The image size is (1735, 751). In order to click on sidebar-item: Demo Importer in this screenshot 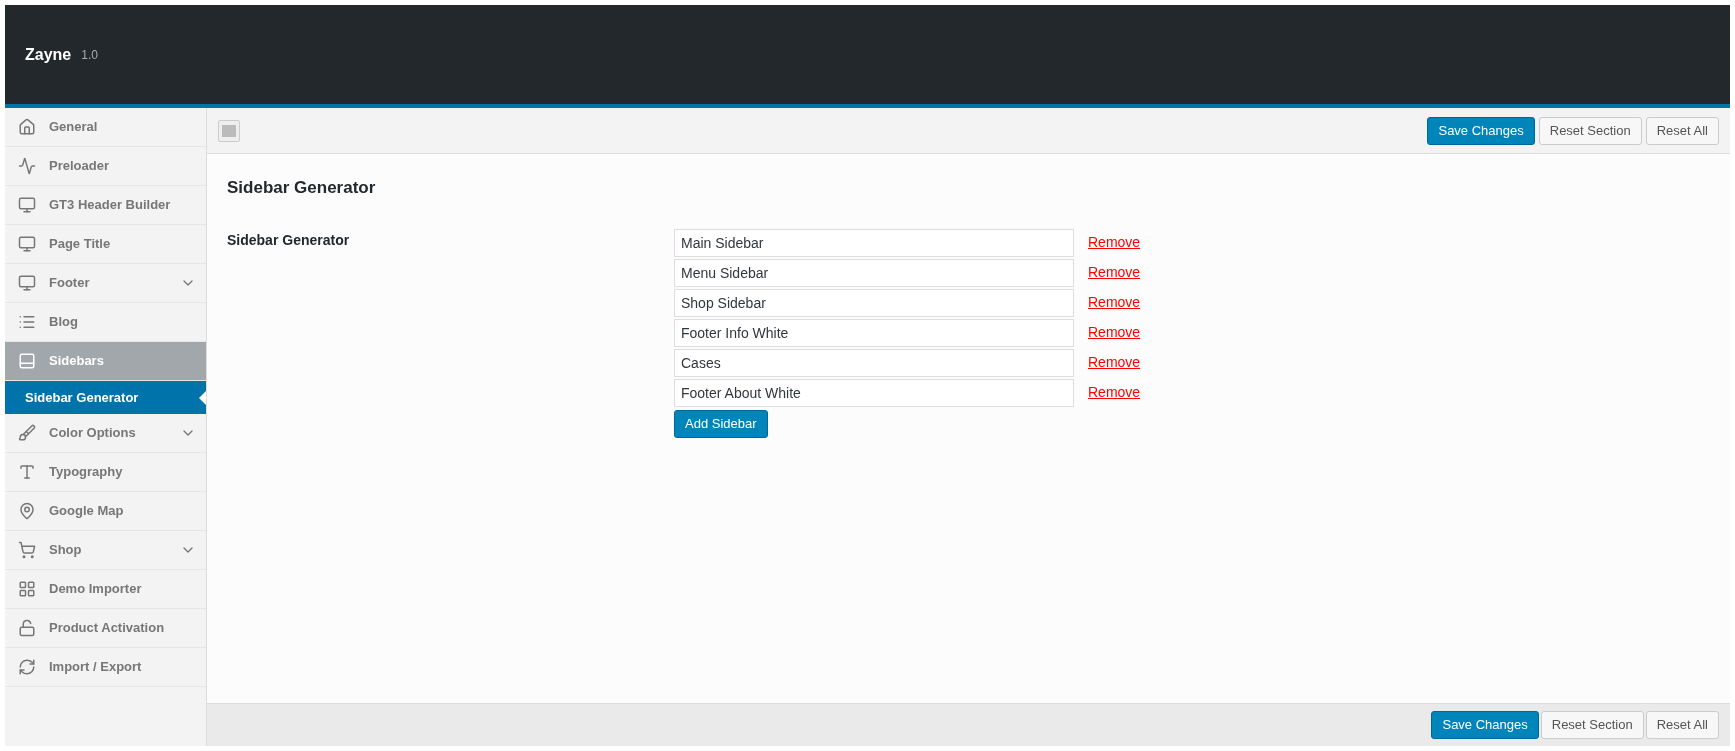, I will do `click(105, 589)`.